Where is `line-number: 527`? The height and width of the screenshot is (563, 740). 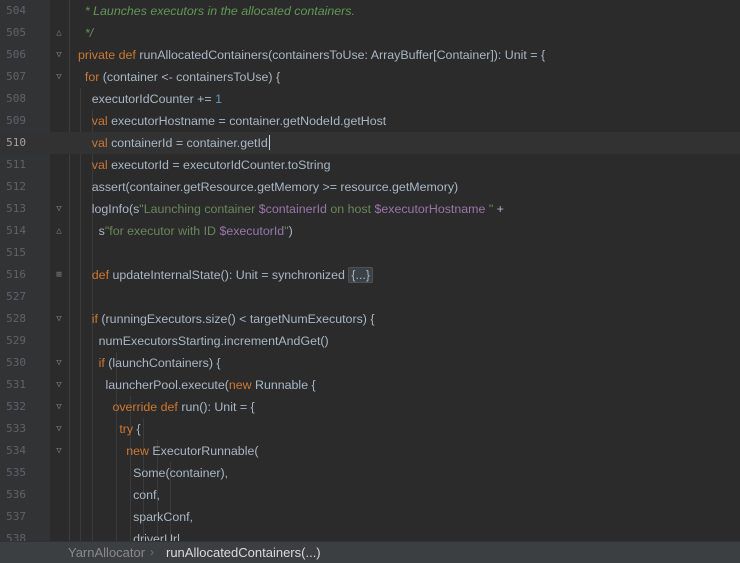
line-number: 527 is located at coordinates (13, 297).